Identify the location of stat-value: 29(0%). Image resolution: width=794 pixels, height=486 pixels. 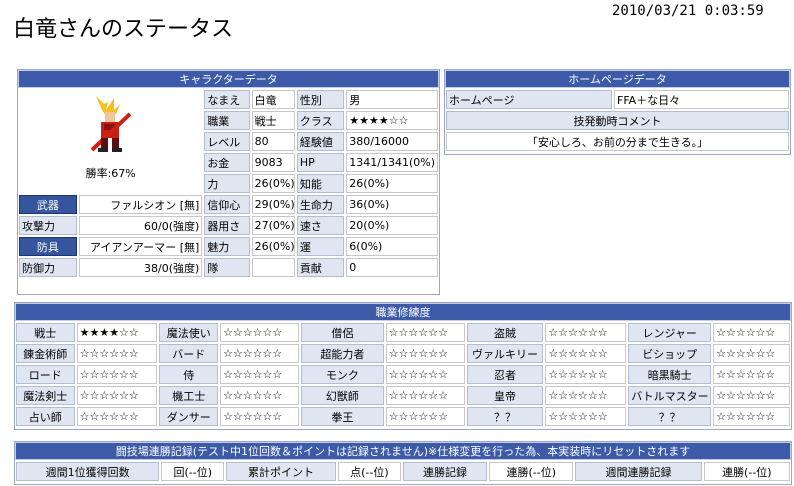
(273, 204).